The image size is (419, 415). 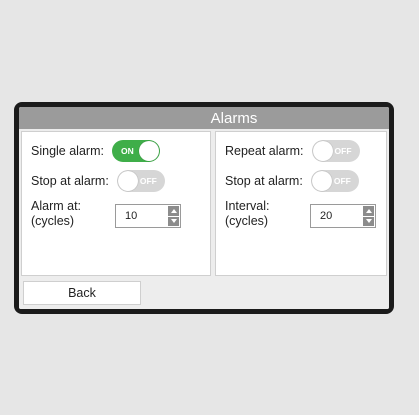 I want to click on interval-label-line2: (cycles), so click(x=247, y=221).